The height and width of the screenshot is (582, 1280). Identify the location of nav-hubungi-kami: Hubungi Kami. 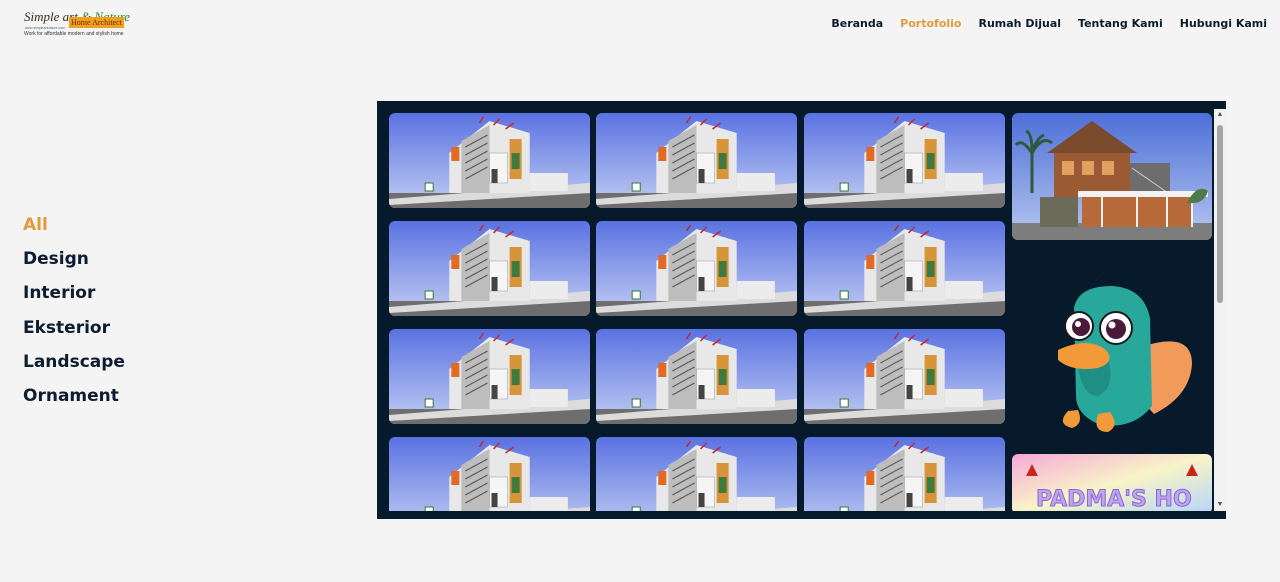
(1223, 23).